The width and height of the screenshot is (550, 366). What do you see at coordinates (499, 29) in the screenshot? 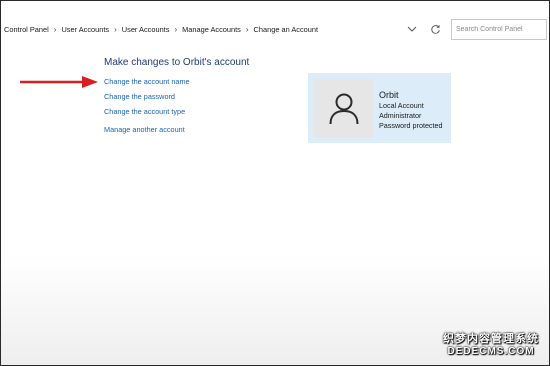
I see `search-input` at bounding box center [499, 29].